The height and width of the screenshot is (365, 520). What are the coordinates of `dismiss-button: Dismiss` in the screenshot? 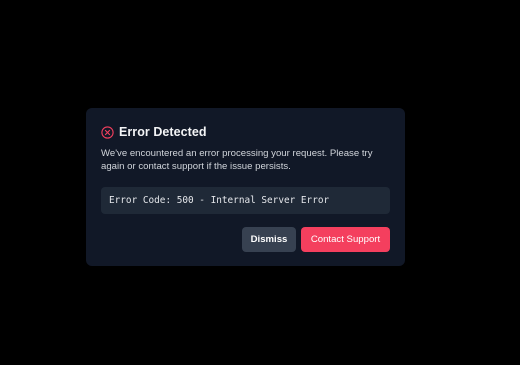 It's located at (269, 239).